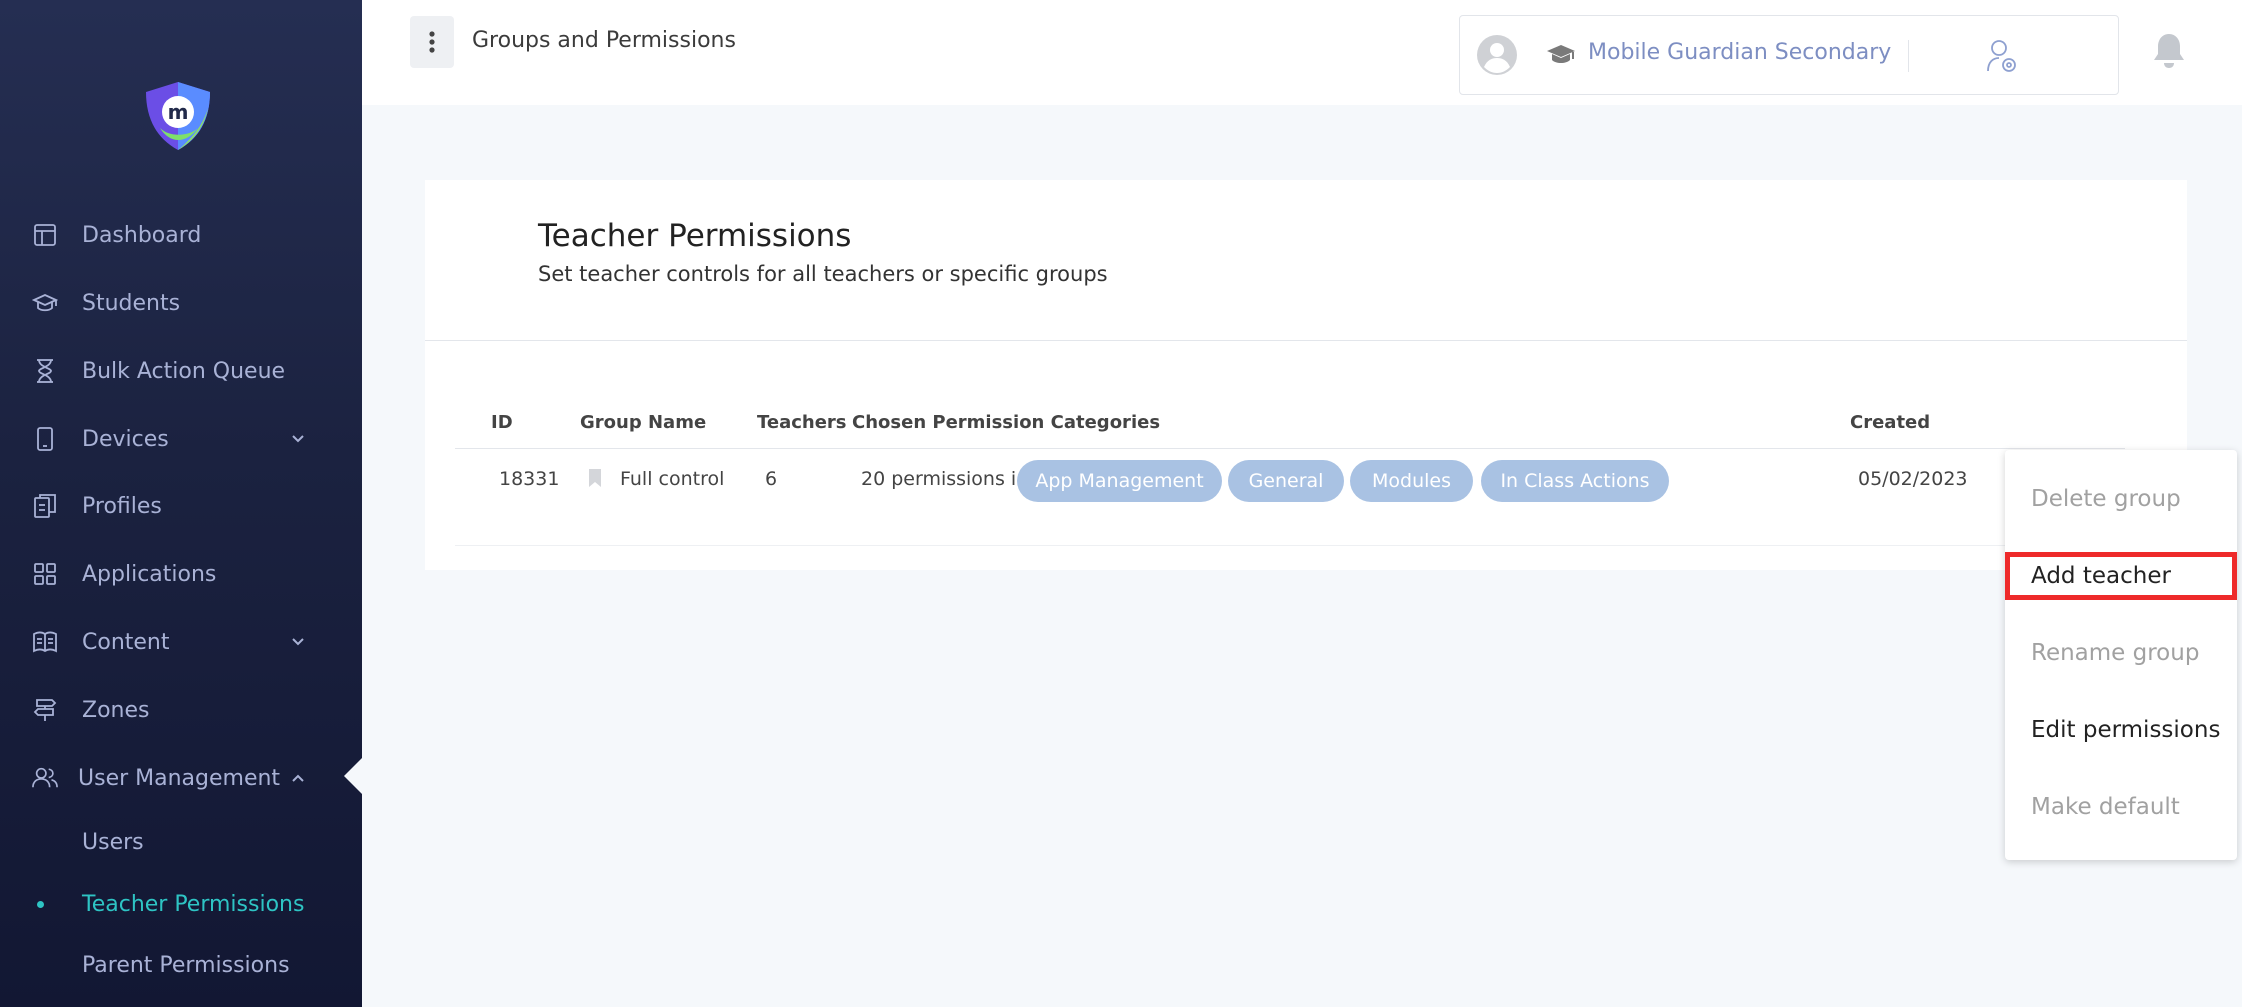  Describe the element at coordinates (181, 642) in the screenshot. I see `sidebar-item-content: Content` at that location.